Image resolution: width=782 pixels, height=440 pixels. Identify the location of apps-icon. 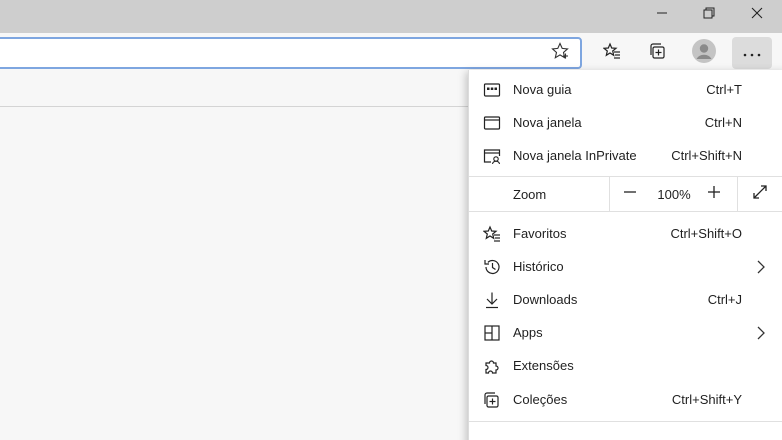
(492, 333).